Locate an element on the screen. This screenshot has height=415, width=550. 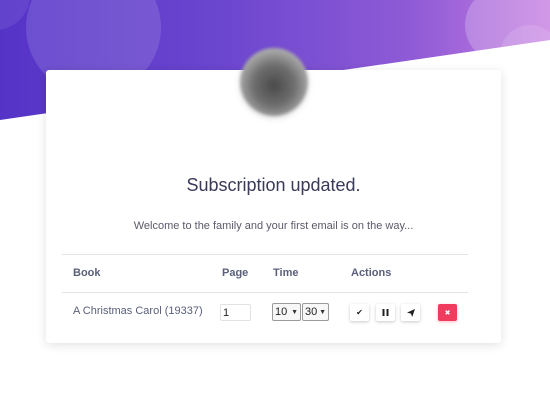
decorative-bubble is located at coordinates (525, 55).